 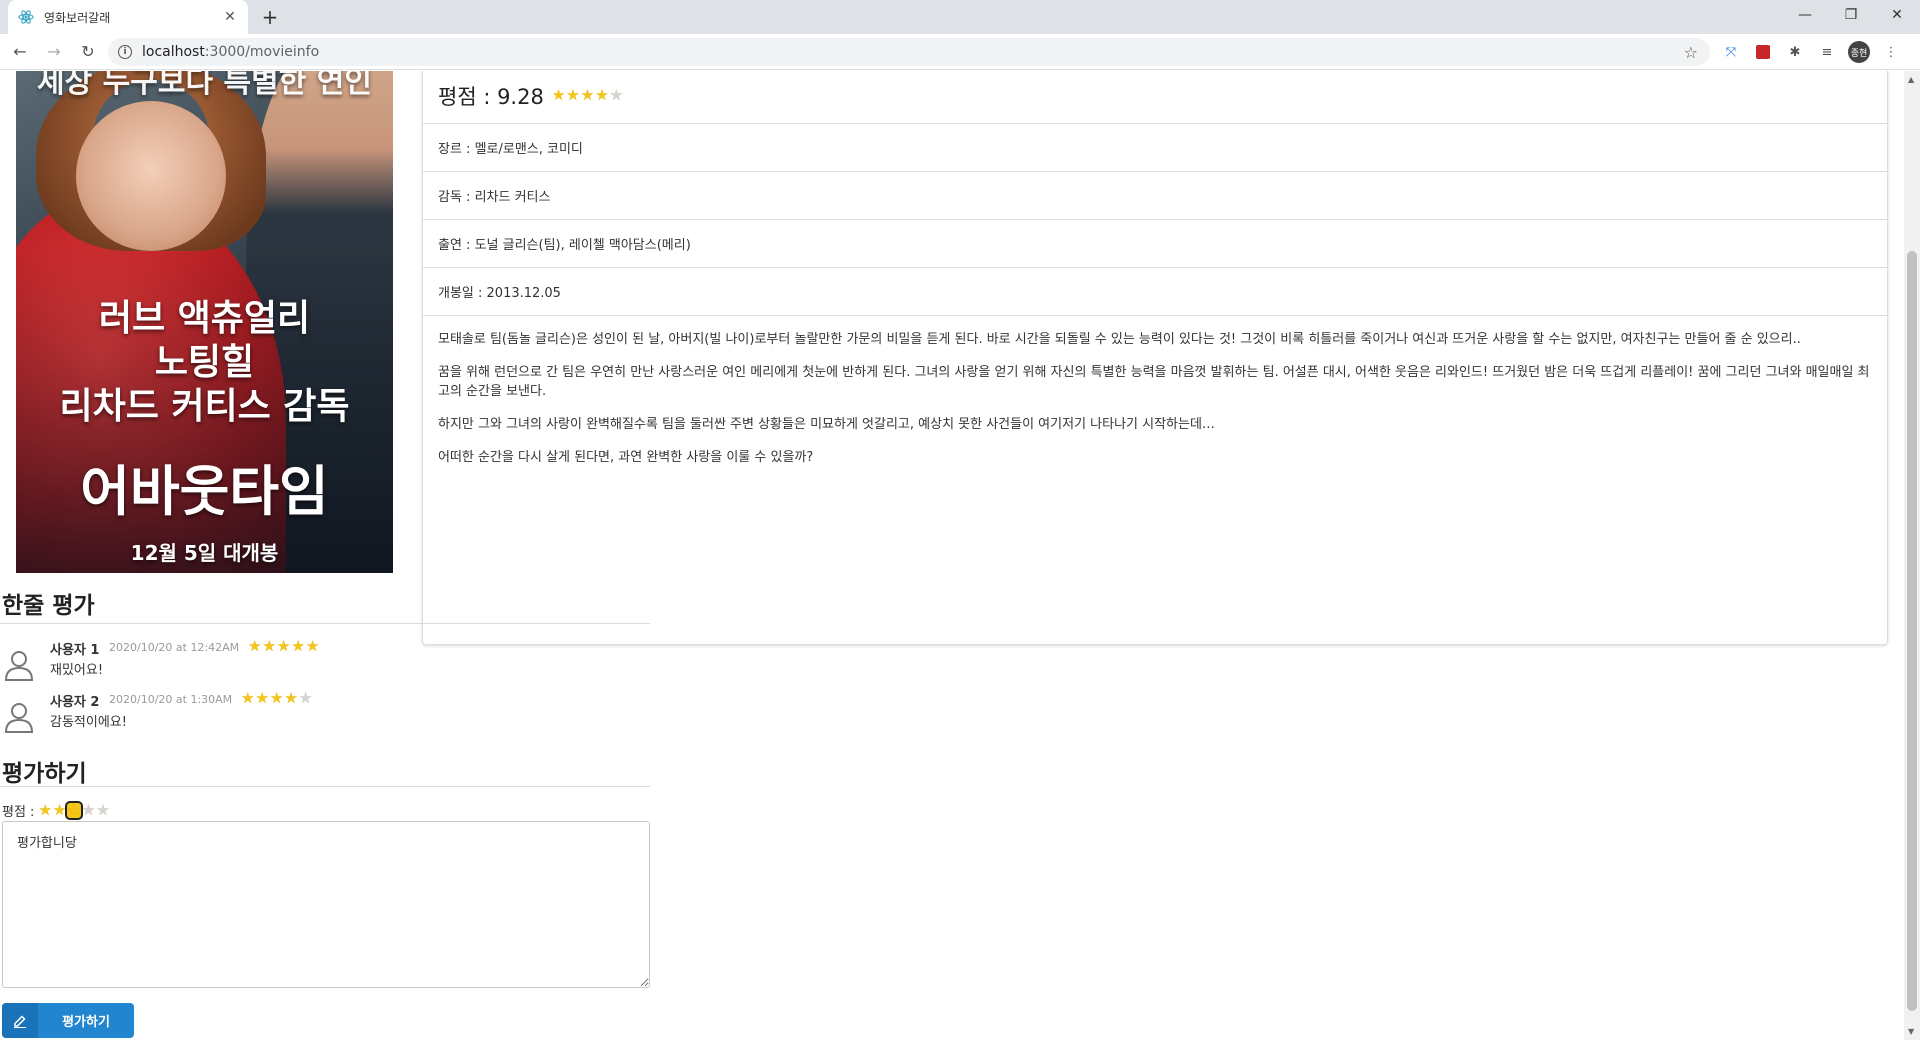 What do you see at coordinates (77, 670) in the screenshot?
I see `review-text: 재밌어요!` at bounding box center [77, 670].